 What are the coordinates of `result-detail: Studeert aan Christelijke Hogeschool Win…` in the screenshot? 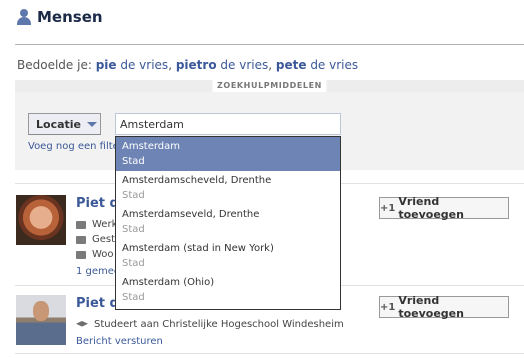 It's located at (210, 324).